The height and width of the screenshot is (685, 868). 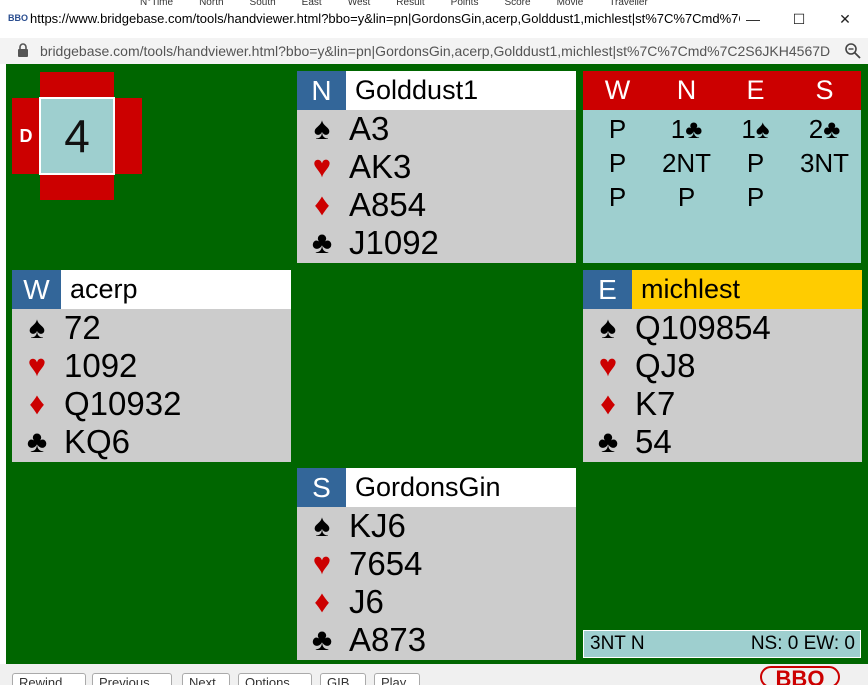 I want to click on seat-badge: S, so click(x=321, y=487).